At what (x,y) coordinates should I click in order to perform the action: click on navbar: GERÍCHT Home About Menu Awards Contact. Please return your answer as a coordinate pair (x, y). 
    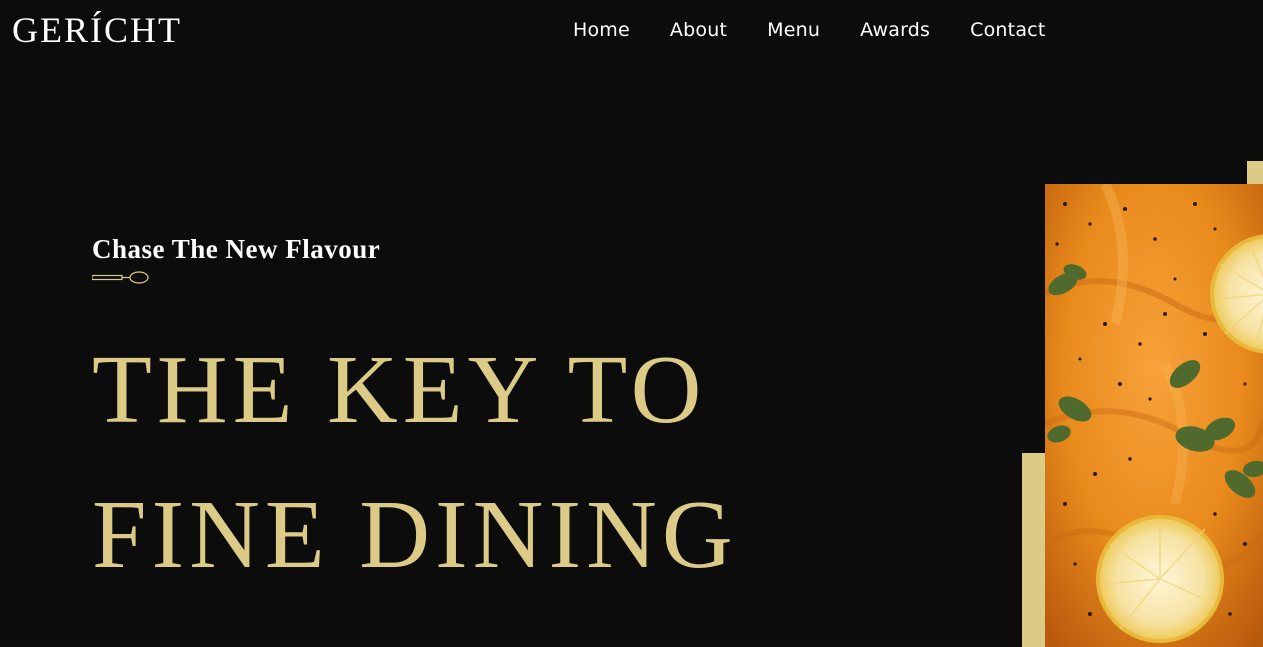
    Looking at the image, I should click on (631, 30).